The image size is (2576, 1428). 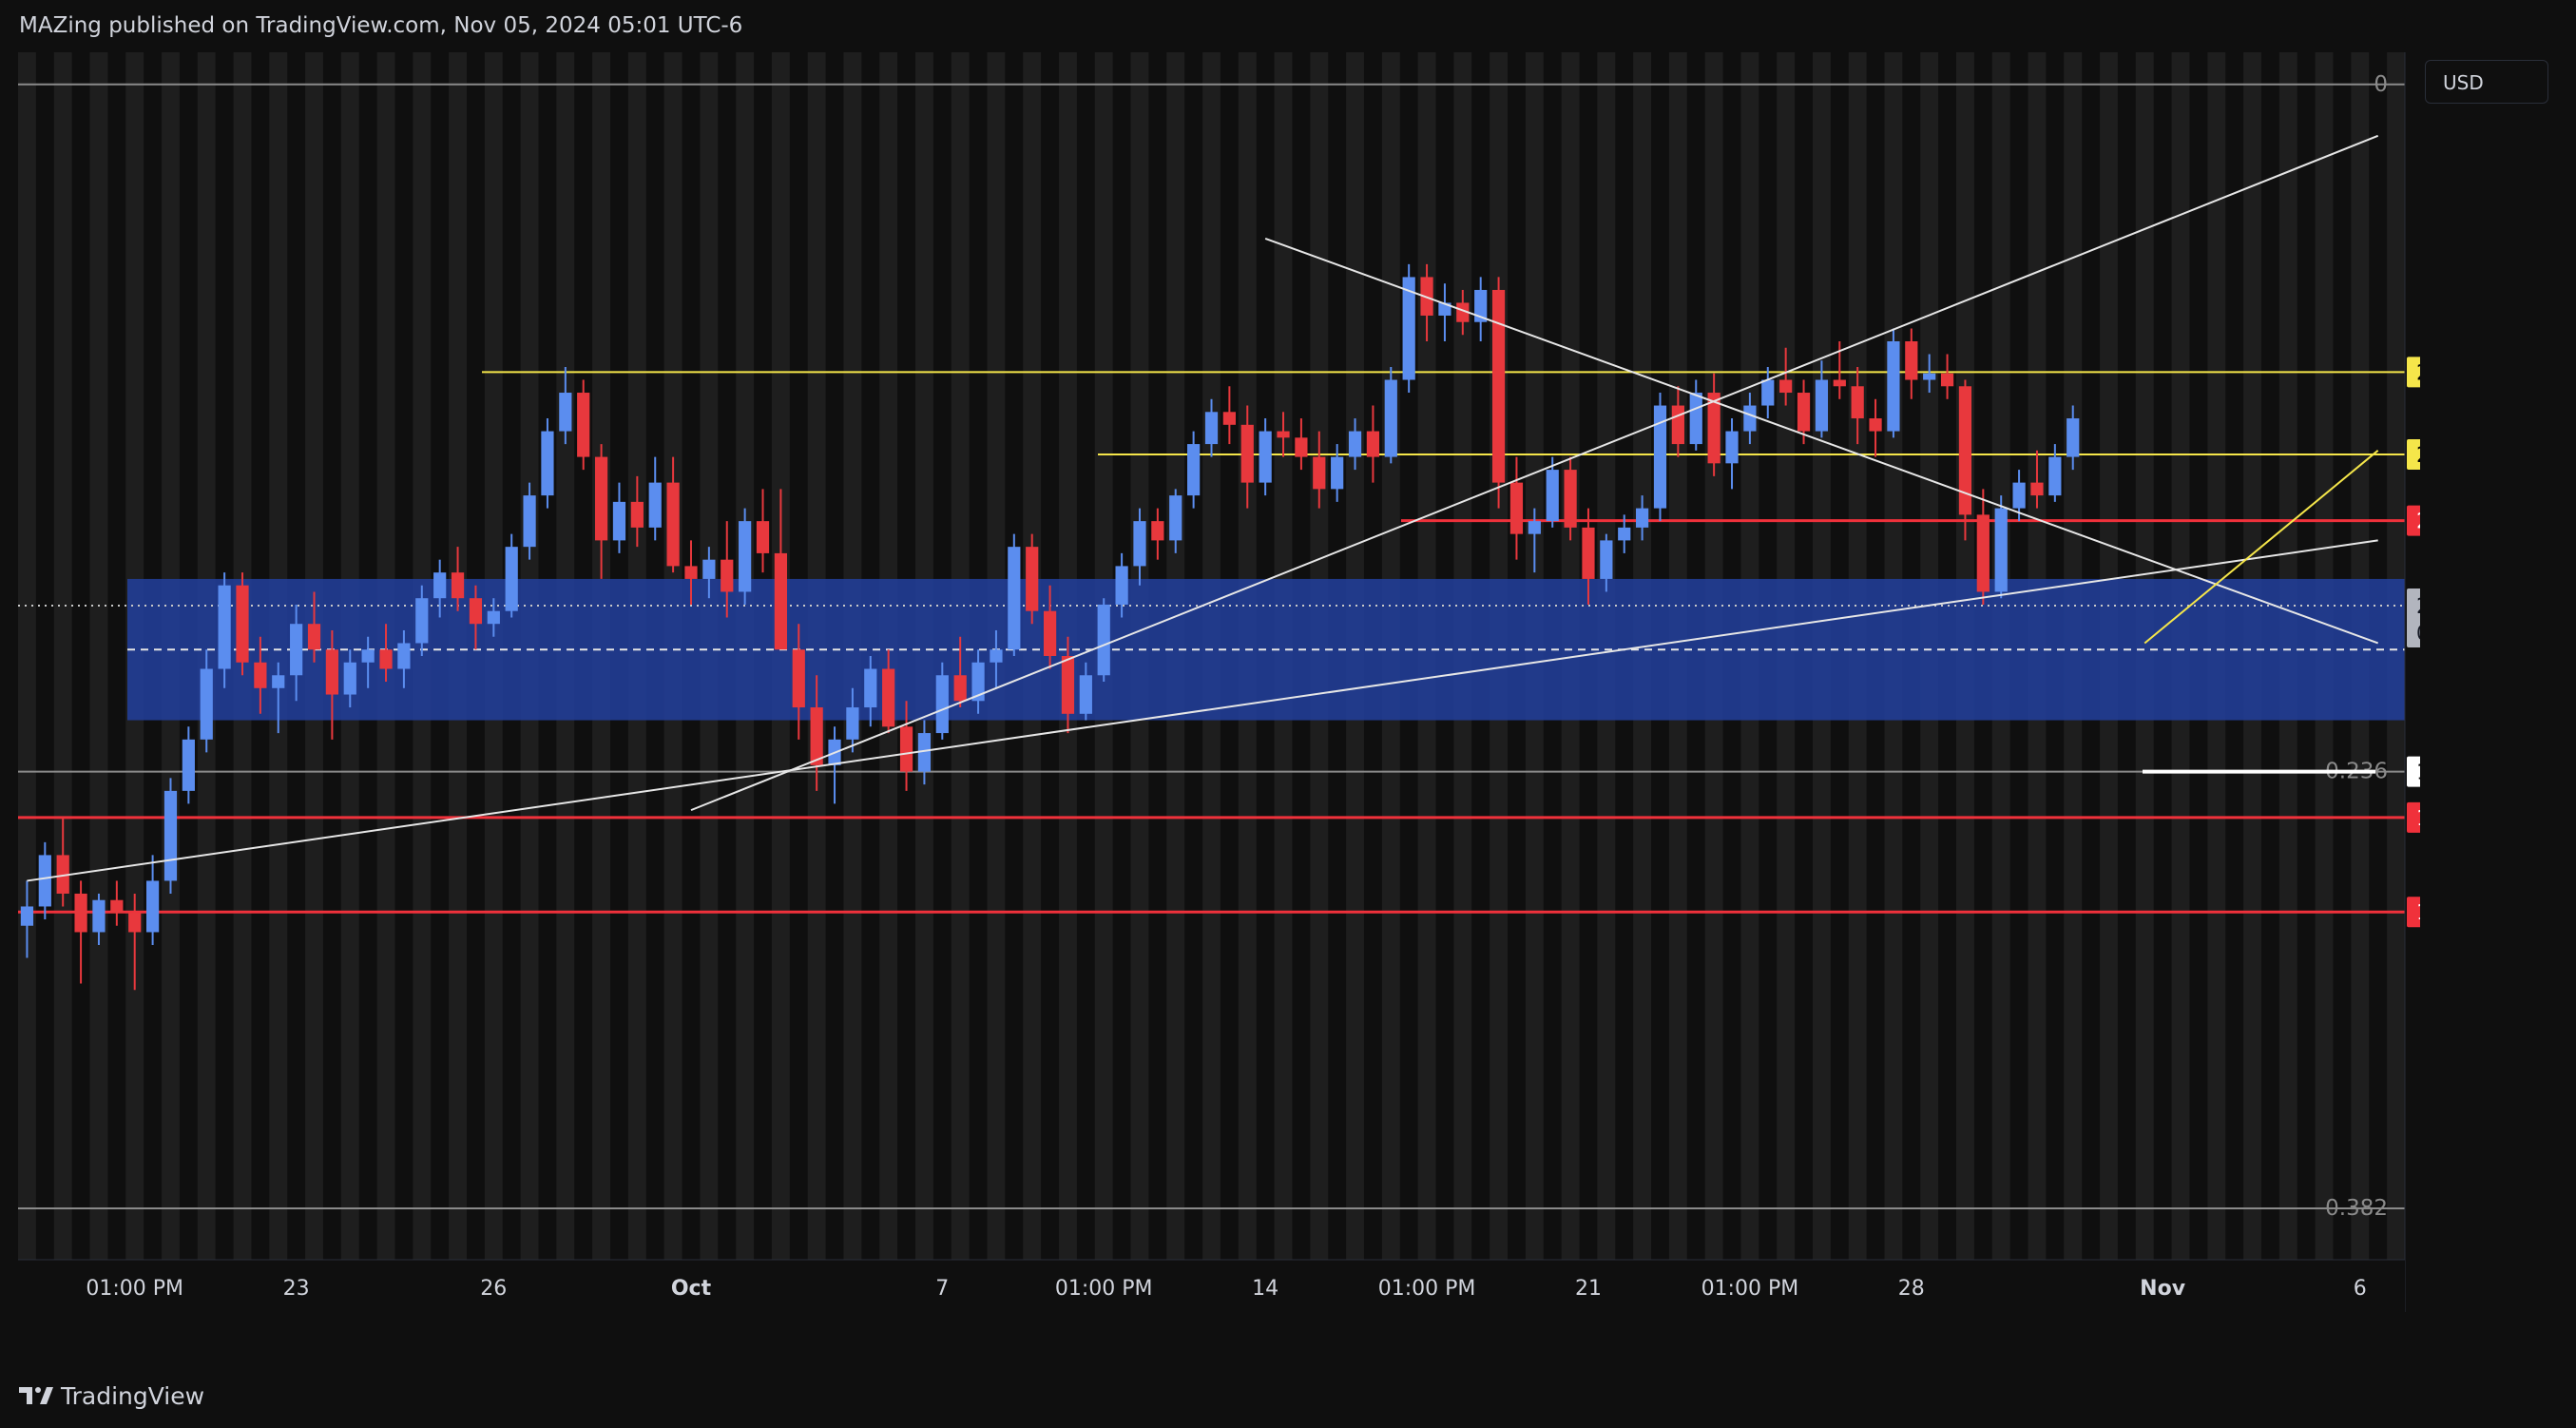 I want to click on time-axis, so click(x=1211, y=1286).